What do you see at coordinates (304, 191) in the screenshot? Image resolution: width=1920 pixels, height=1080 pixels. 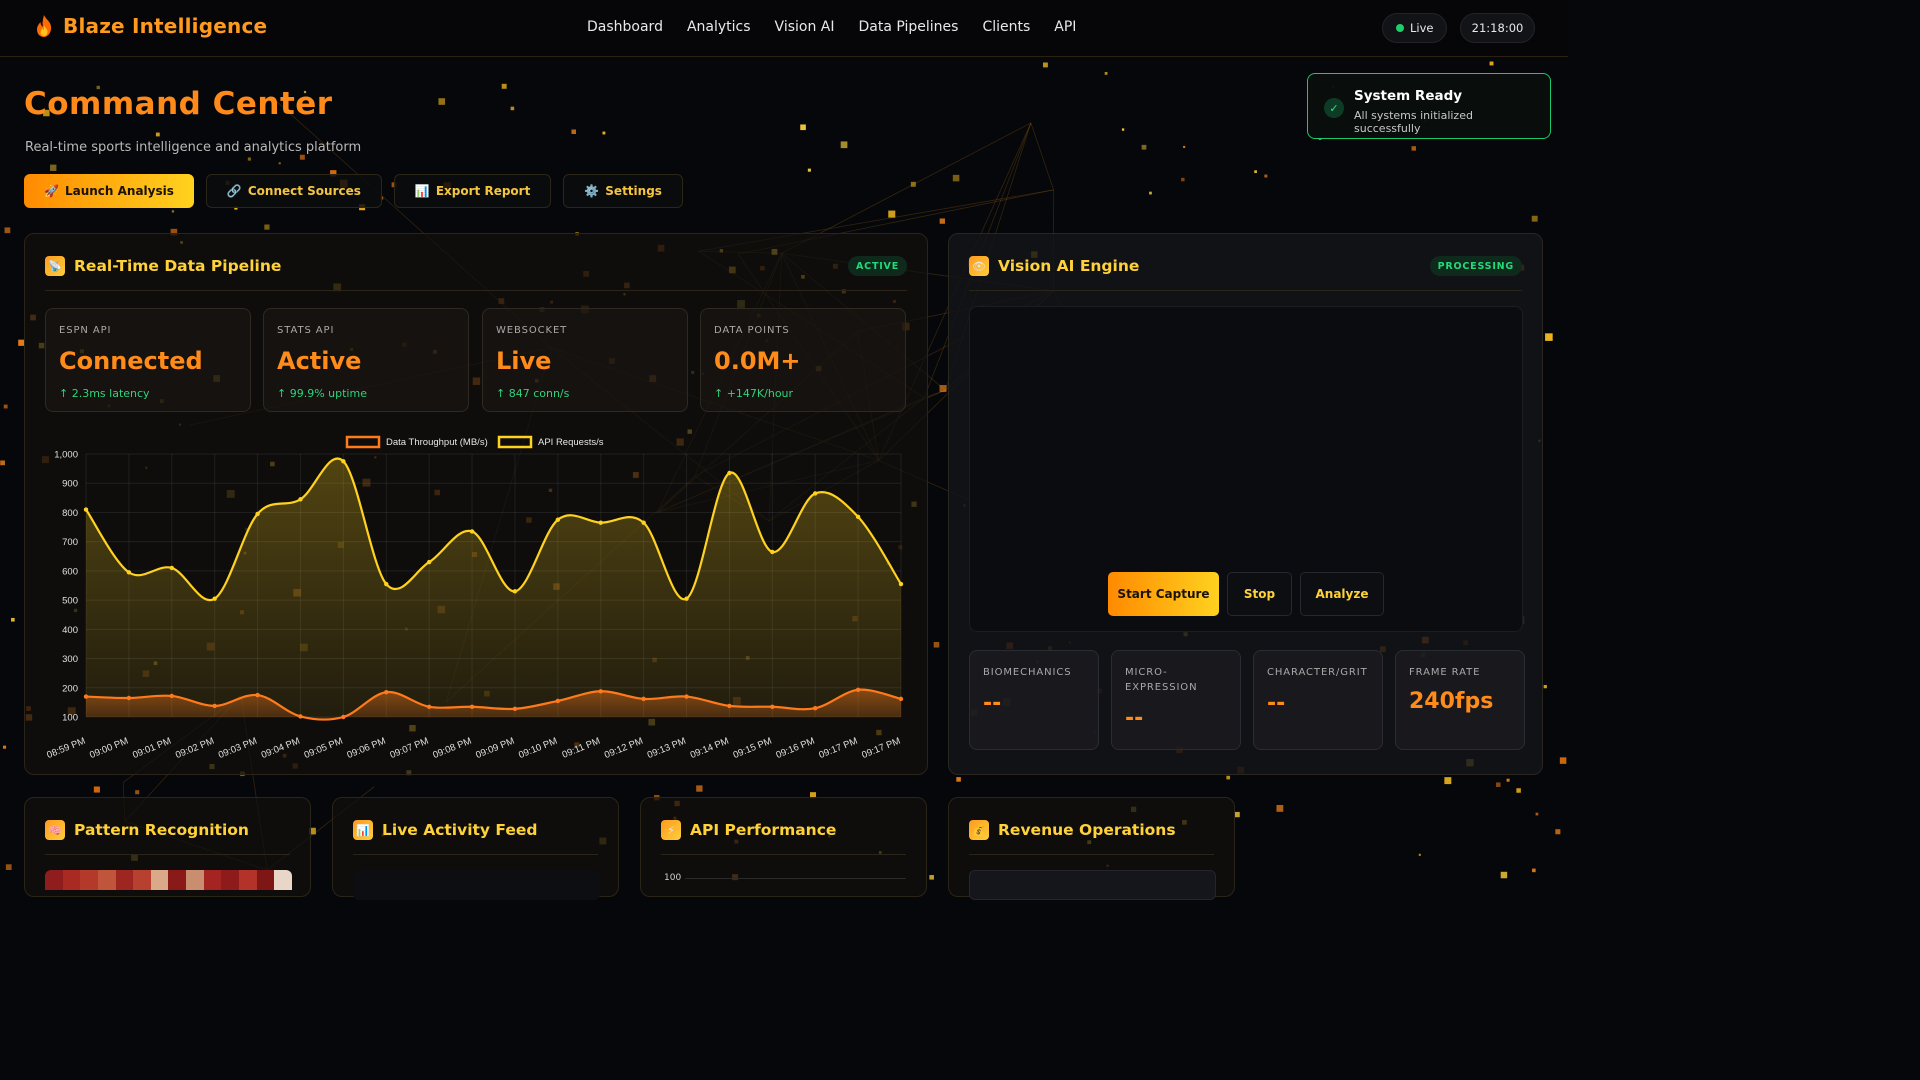 I see `connect-sources-label: Connect Sources` at bounding box center [304, 191].